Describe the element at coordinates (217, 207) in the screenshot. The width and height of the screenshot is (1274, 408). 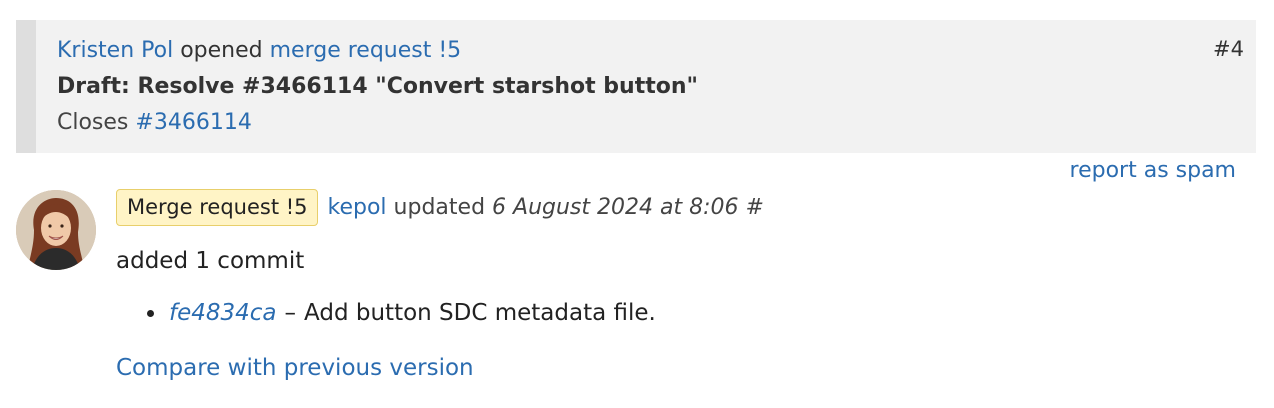
I see `merge-request-badge: Merge request !5` at that location.